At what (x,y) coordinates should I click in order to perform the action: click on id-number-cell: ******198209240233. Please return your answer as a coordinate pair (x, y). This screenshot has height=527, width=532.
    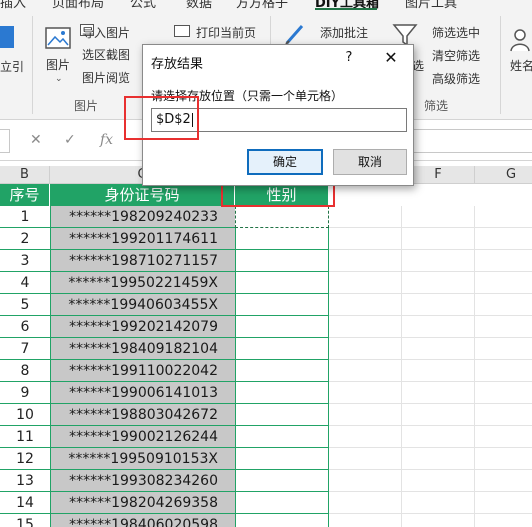
    Looking at the image, I should click on (142, 217).